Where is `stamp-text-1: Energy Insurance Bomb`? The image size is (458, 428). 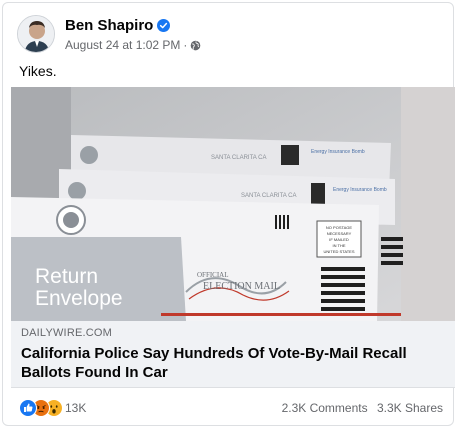 stamp-text-1: Energy Insurance Bomb is located at coordinates (338, 152).